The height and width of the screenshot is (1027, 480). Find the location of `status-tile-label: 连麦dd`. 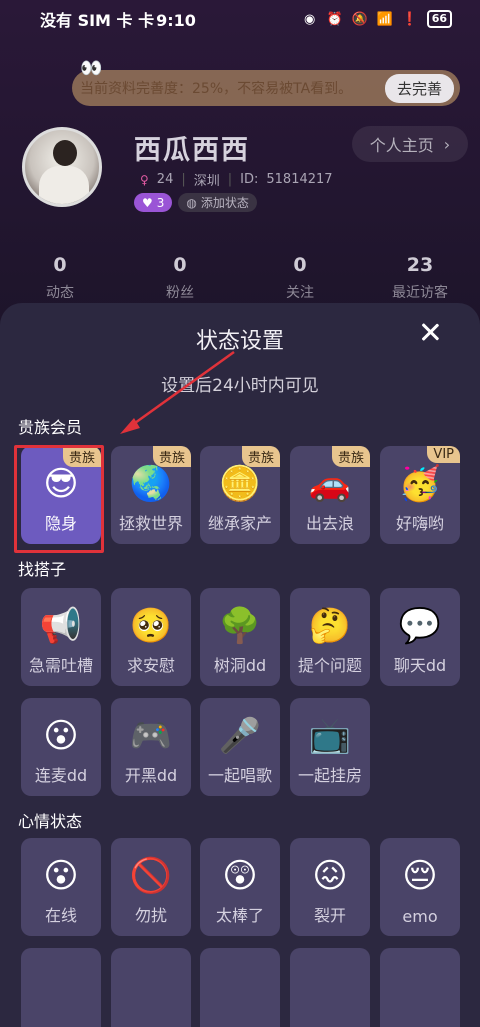

status-tile-label: 连麦dd is located at coordinates (61, 775).